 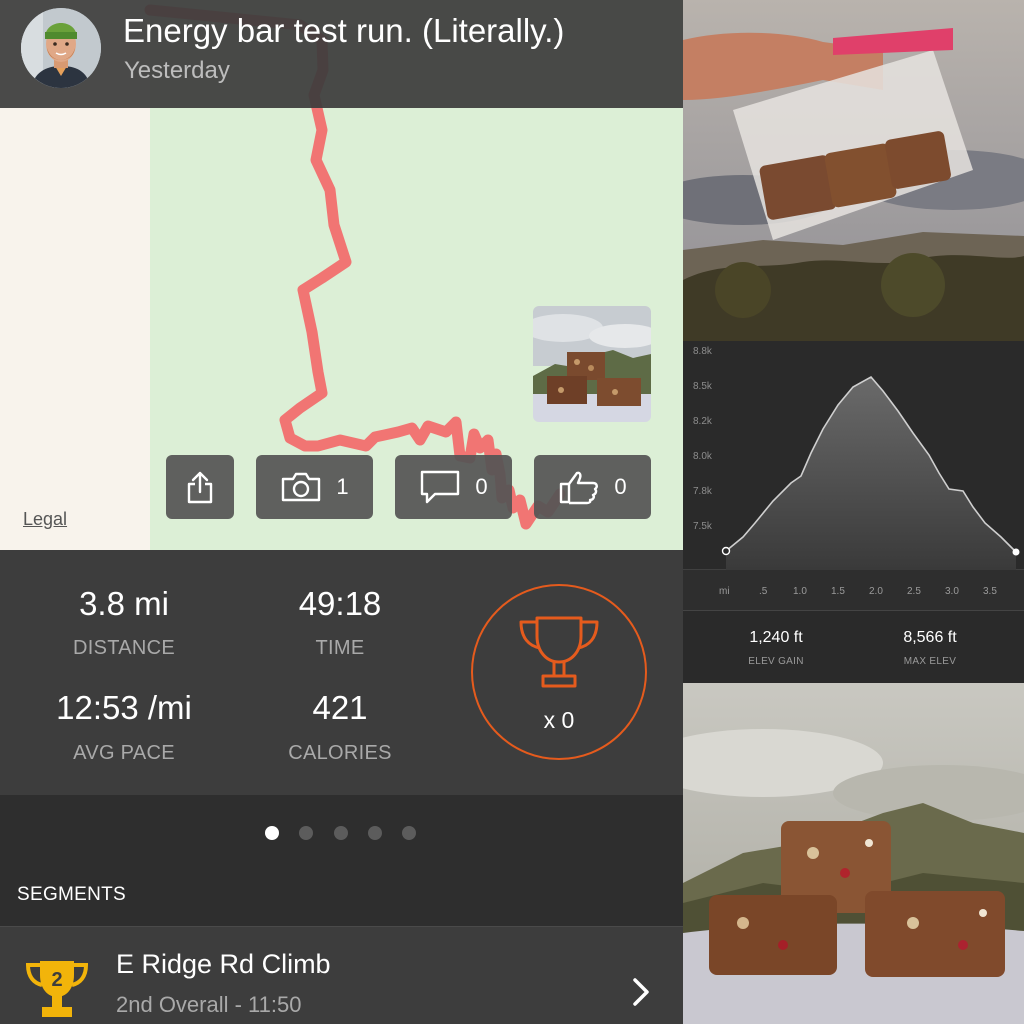 I want to click on share-icon, so click(x=200, y=487).